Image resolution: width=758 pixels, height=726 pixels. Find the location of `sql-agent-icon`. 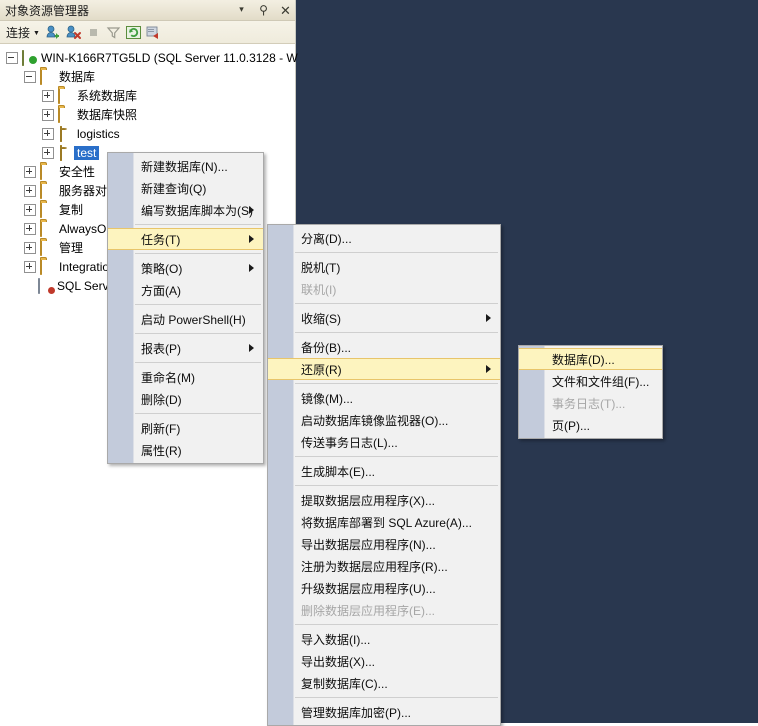

sql-agent-icon is located at coordinates (39, 285).